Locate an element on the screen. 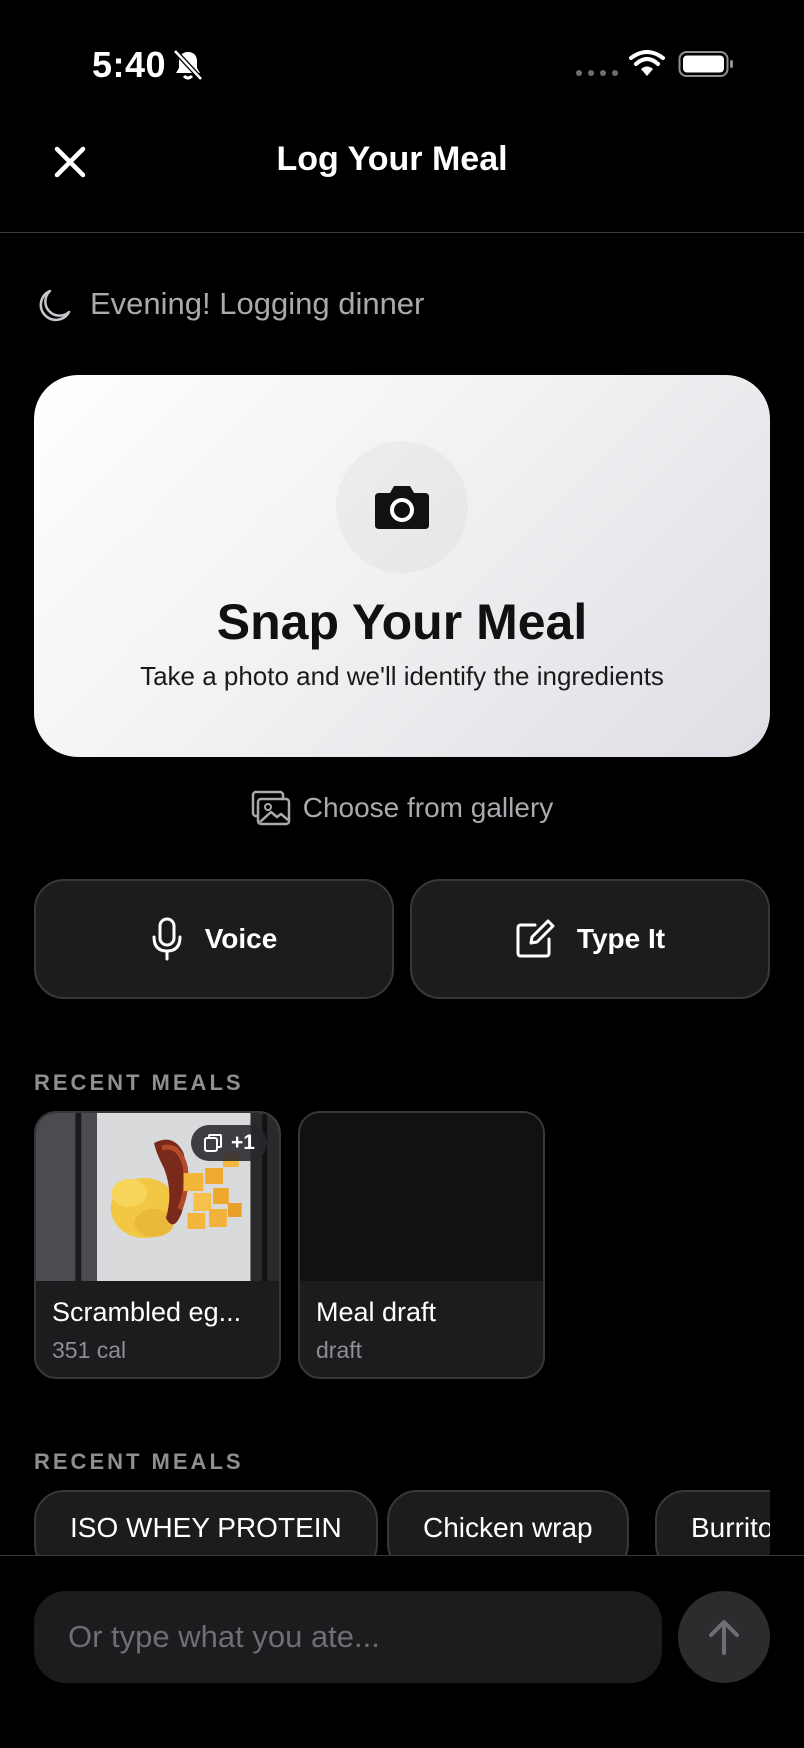  photo-count-badge: +1 is located at coordinates (229, 1143).